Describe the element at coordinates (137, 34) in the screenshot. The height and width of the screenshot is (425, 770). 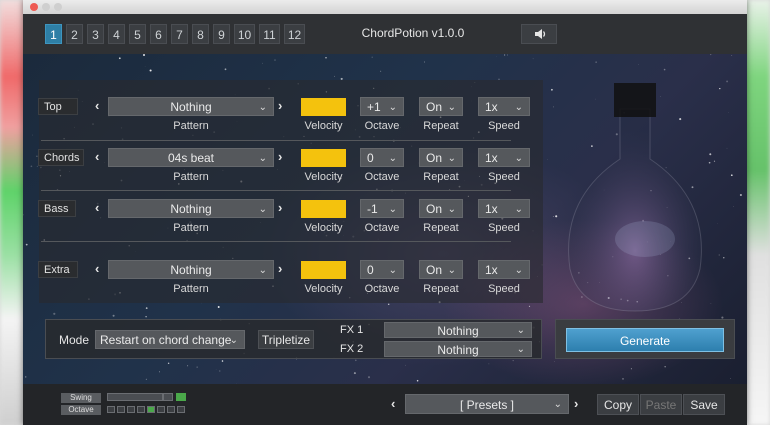
I see `tab-5: 5` at that location.